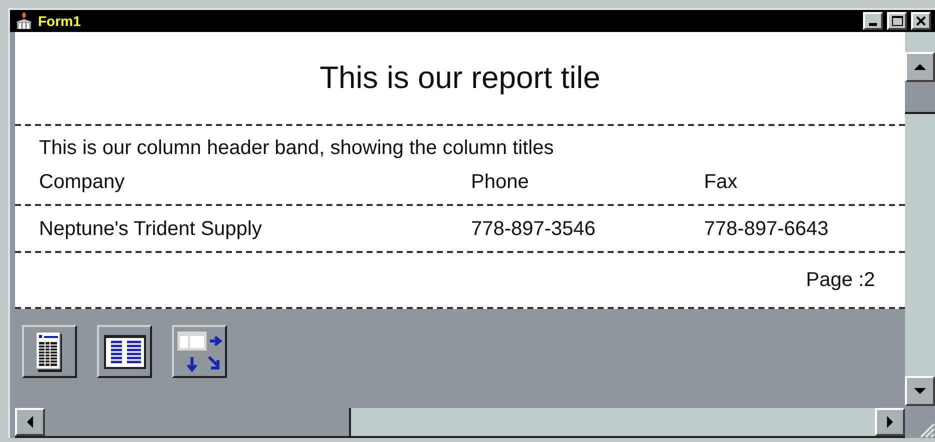 This screenshot has height=442, width=935. I want to click on window-title: Form1, so click(59, 21).